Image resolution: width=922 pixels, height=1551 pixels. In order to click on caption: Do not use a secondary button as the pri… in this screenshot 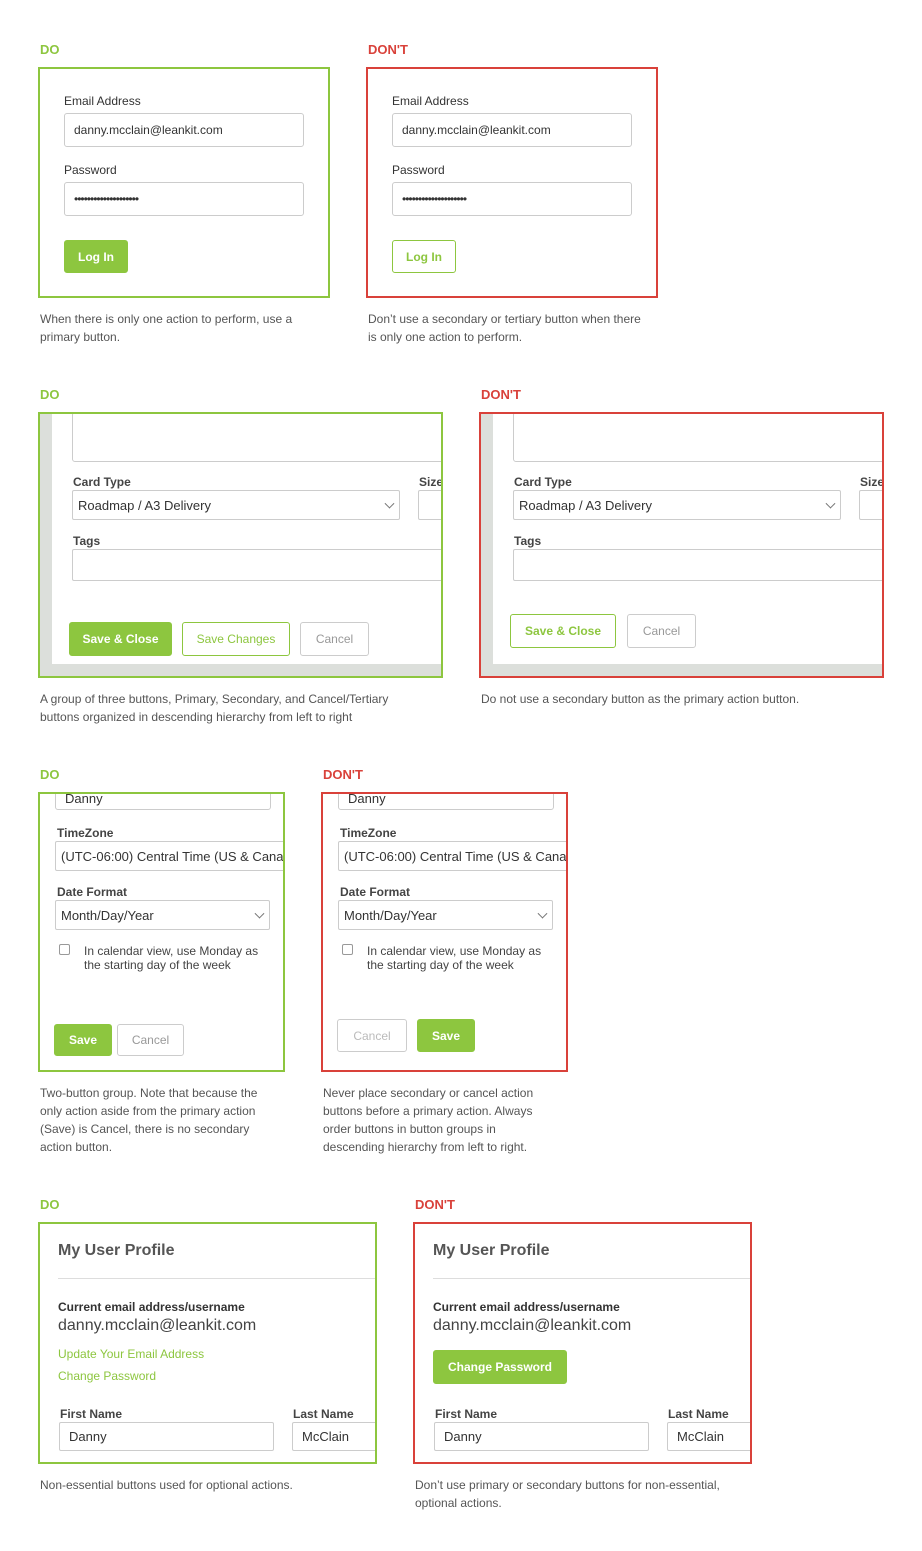, I will do `click(640, 699)`.